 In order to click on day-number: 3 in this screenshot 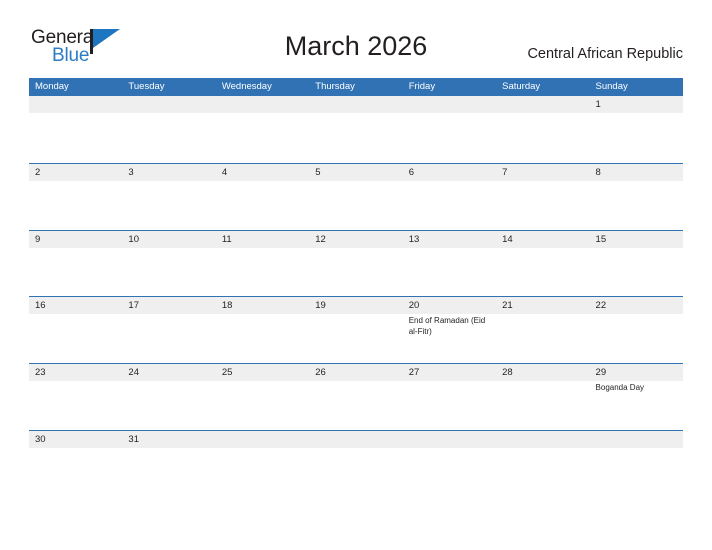, I will do `click(131, 172)`.